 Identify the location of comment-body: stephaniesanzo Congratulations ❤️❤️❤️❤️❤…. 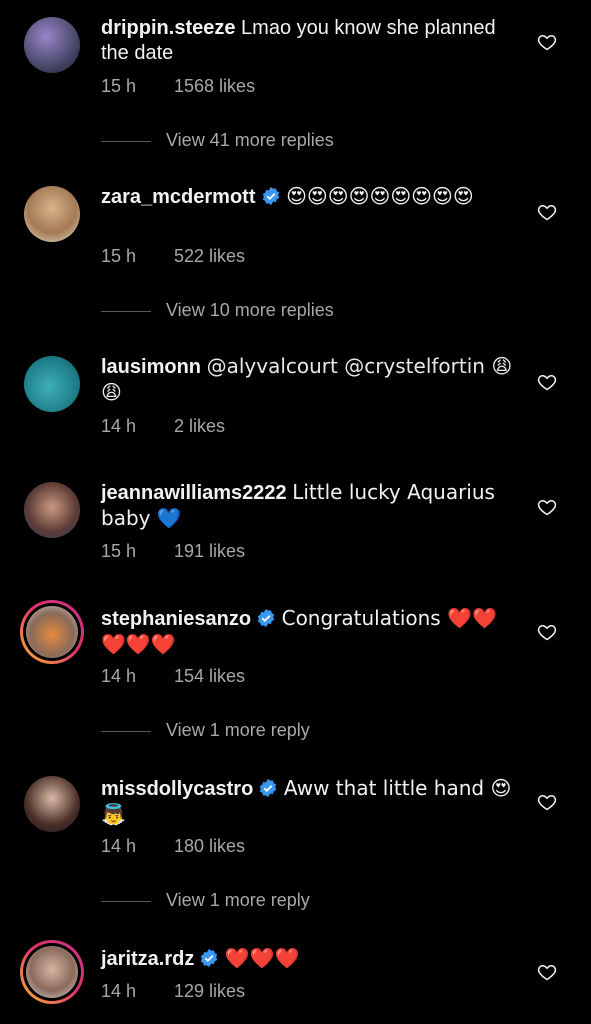
(311, 632).